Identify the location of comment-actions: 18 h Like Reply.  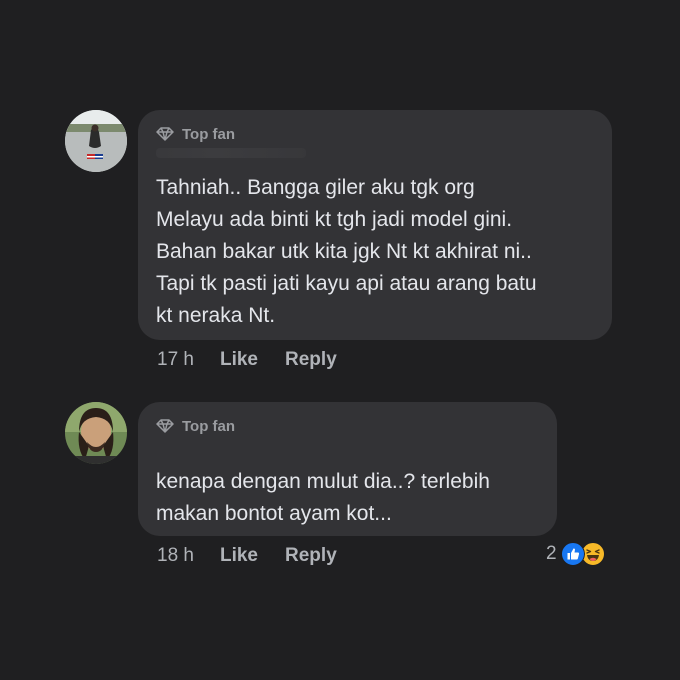
(260, 556).